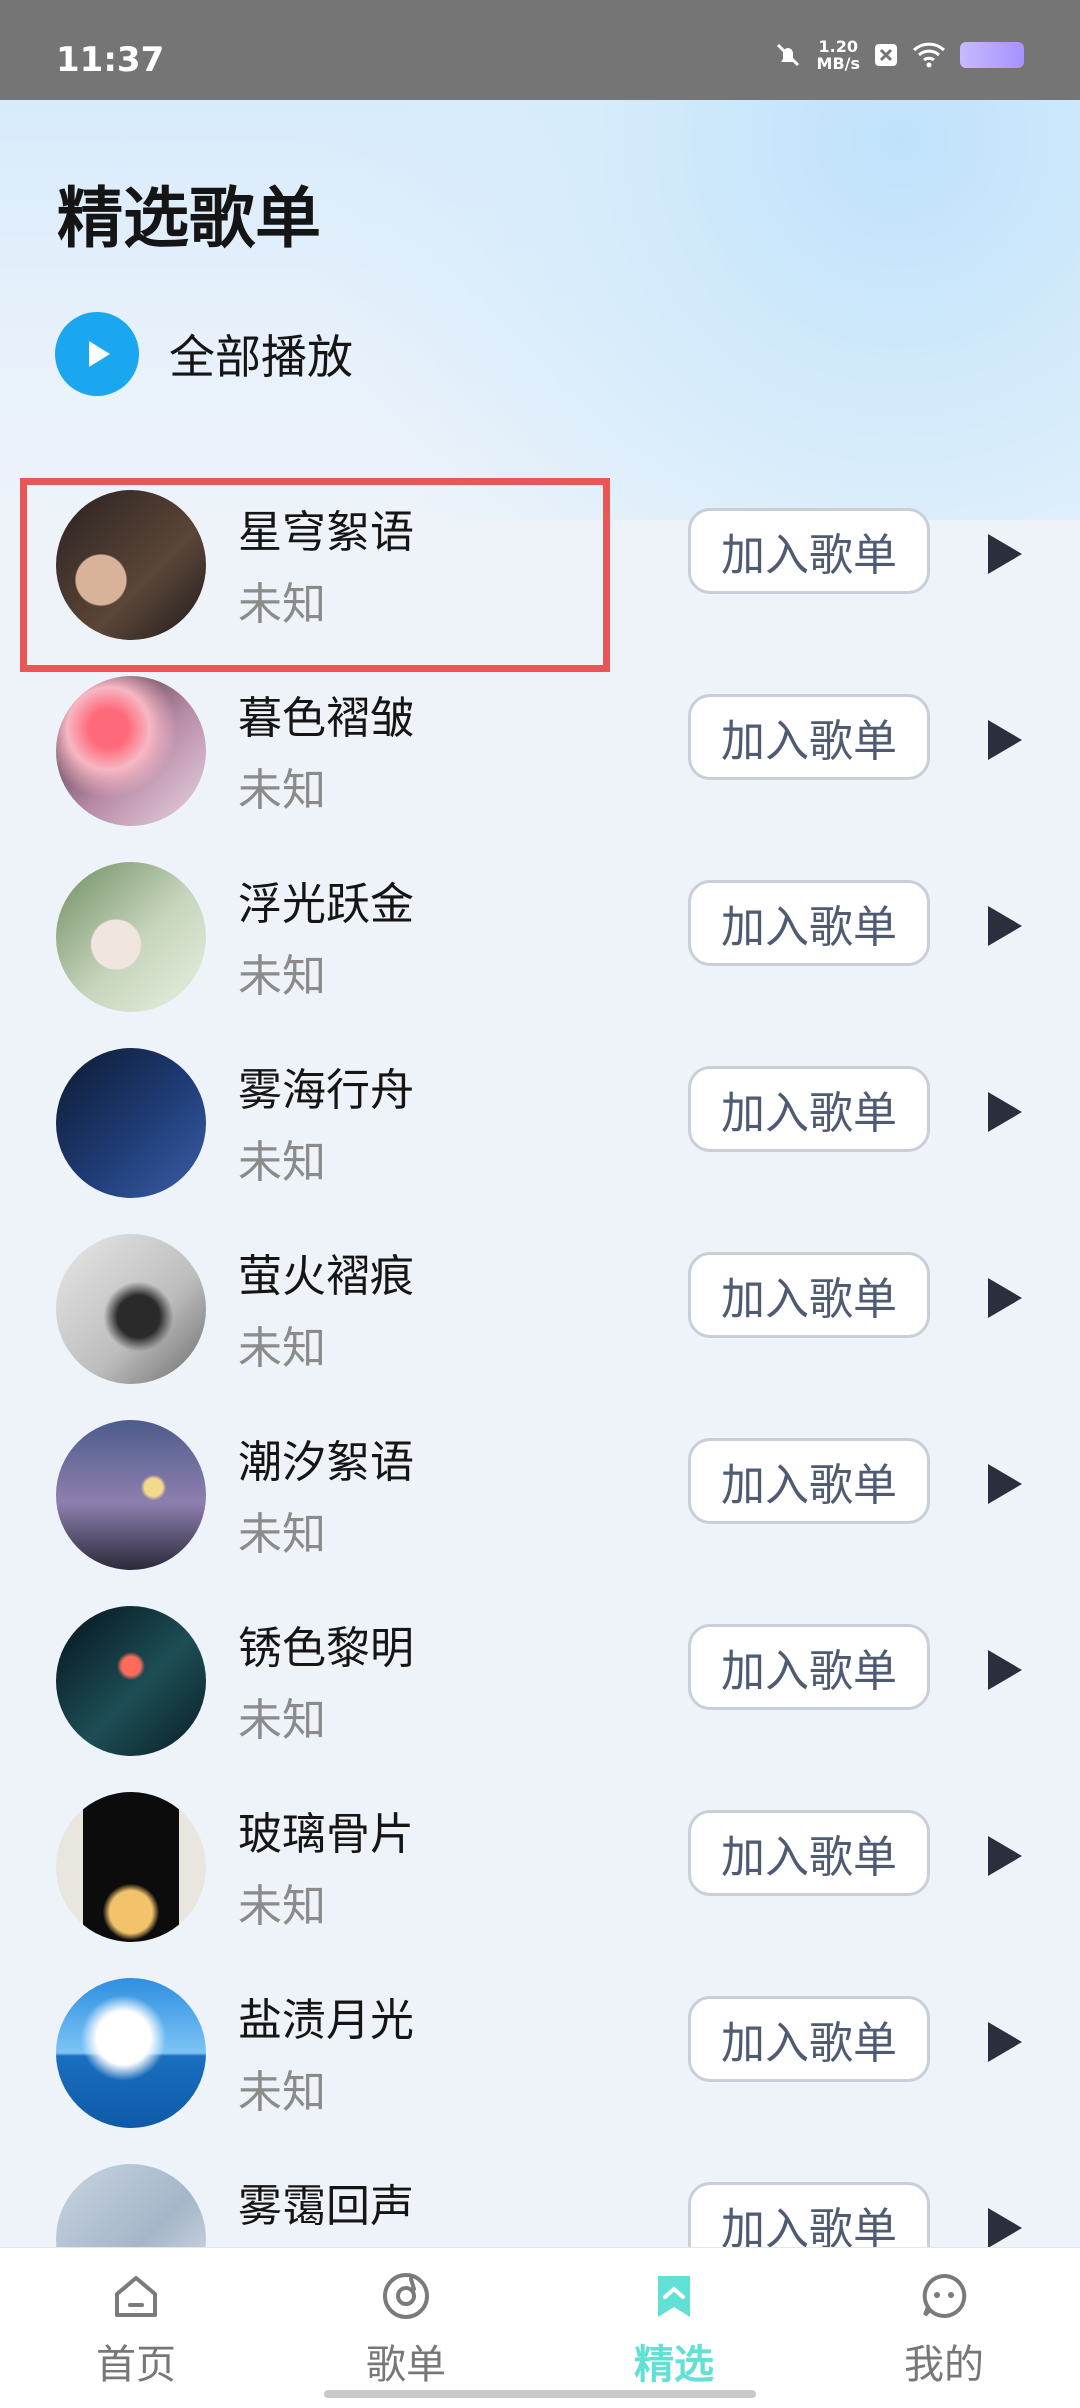 The image size is (1080, 2408). I want to click on tab-label: 首页, so click(136, 2365).